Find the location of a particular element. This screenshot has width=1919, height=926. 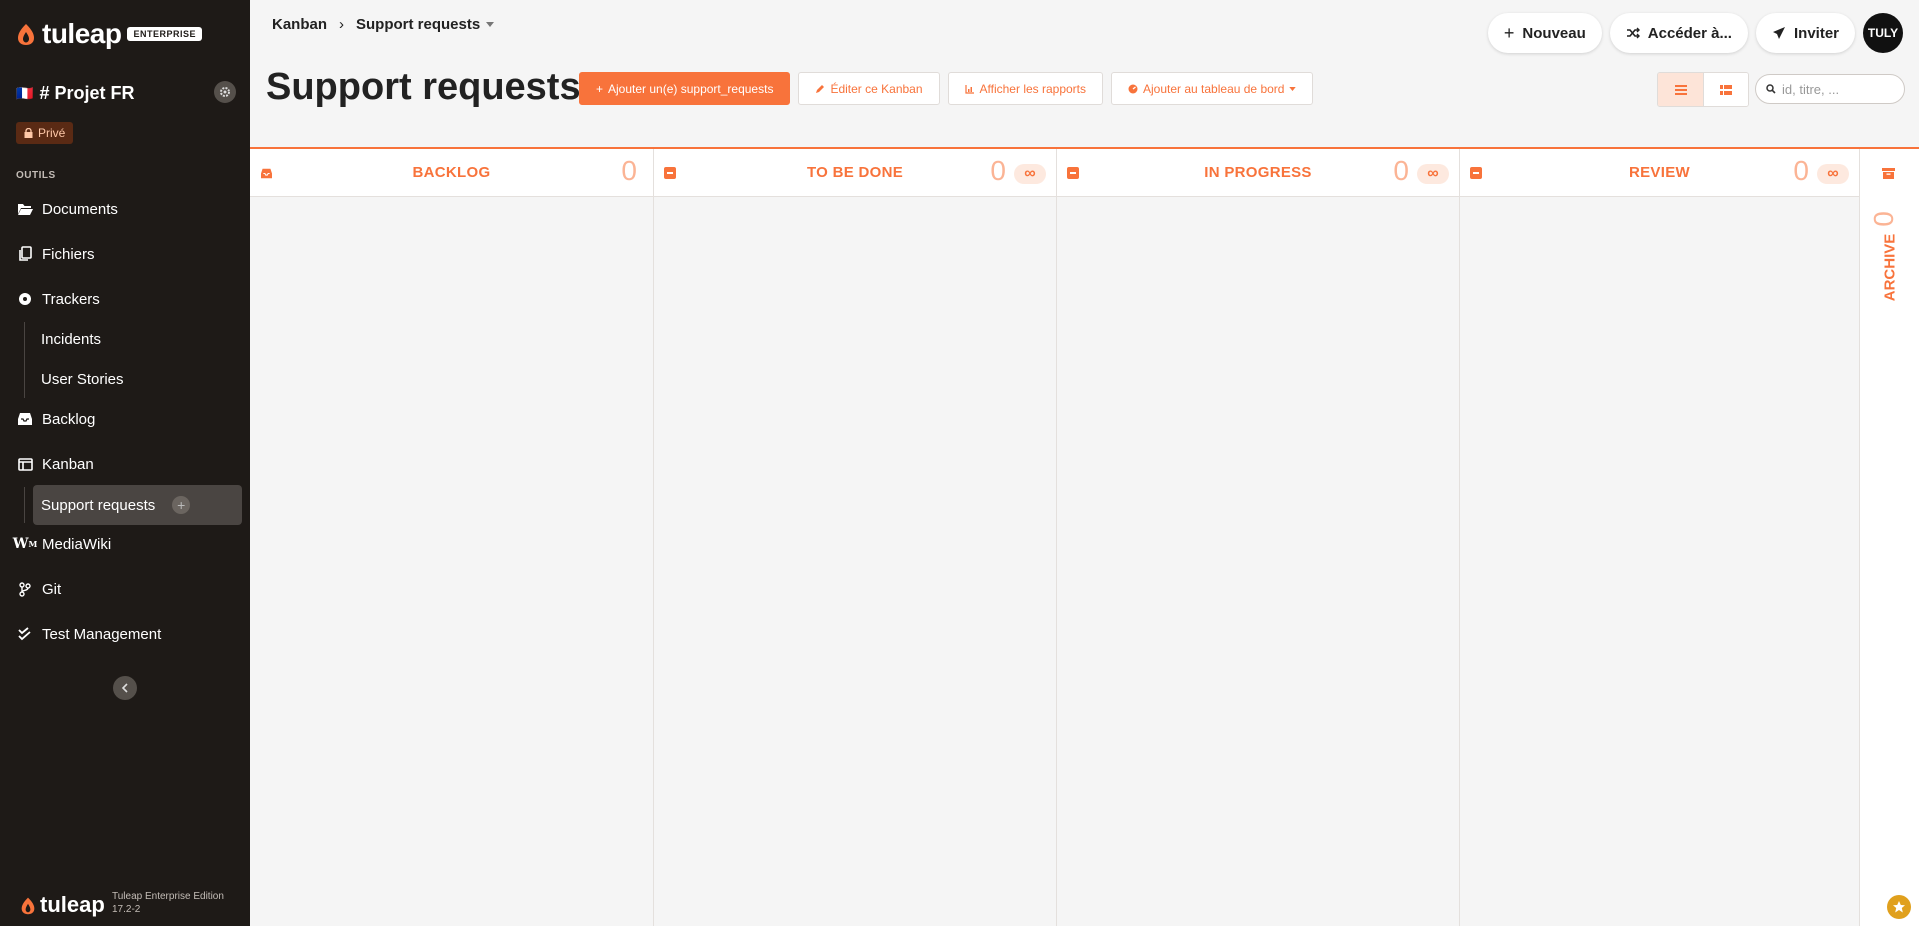

edition-version: 17.2-2 is located at coordinates (126, 909).